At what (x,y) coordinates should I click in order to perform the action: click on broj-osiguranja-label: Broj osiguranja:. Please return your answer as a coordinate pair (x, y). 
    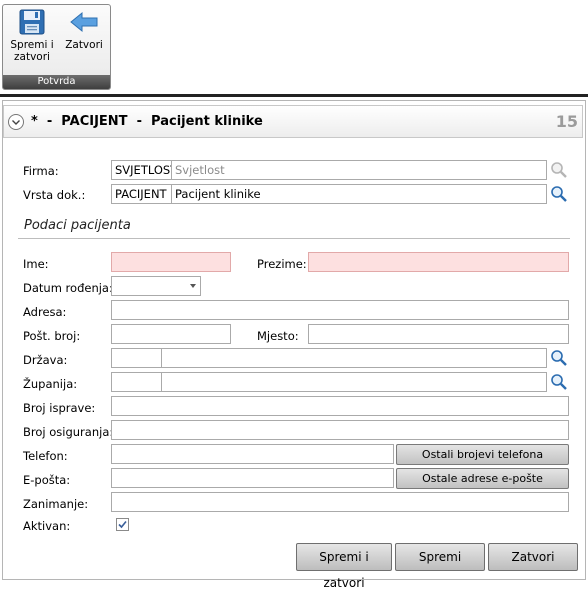
    Looking at the image, I should click on (68, 432).